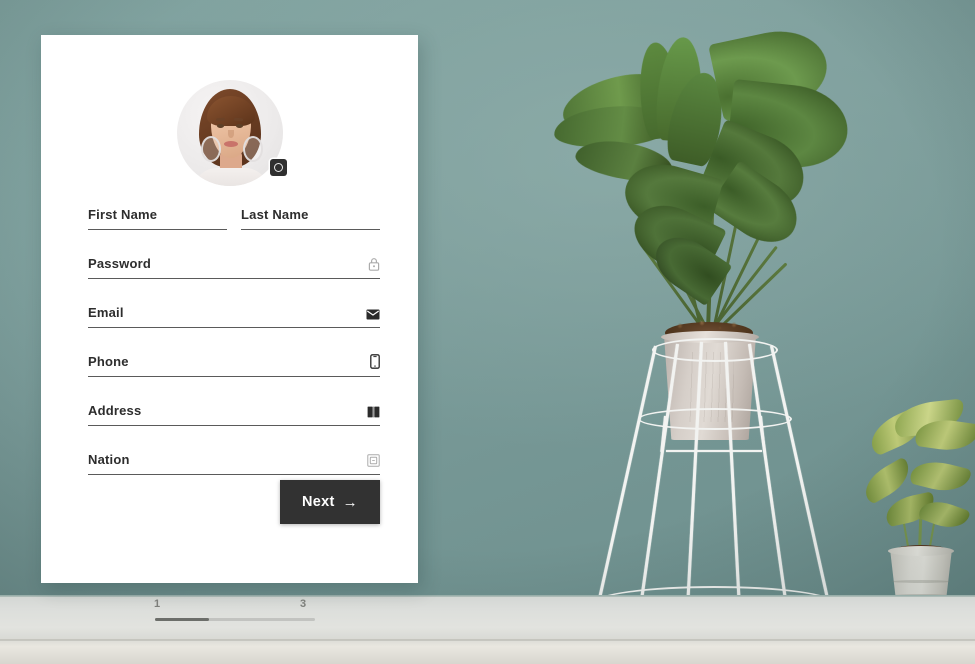 The height and width of the screenshot is (664, 975). I want to click on mobile-phone-icon, so click(375, 361).